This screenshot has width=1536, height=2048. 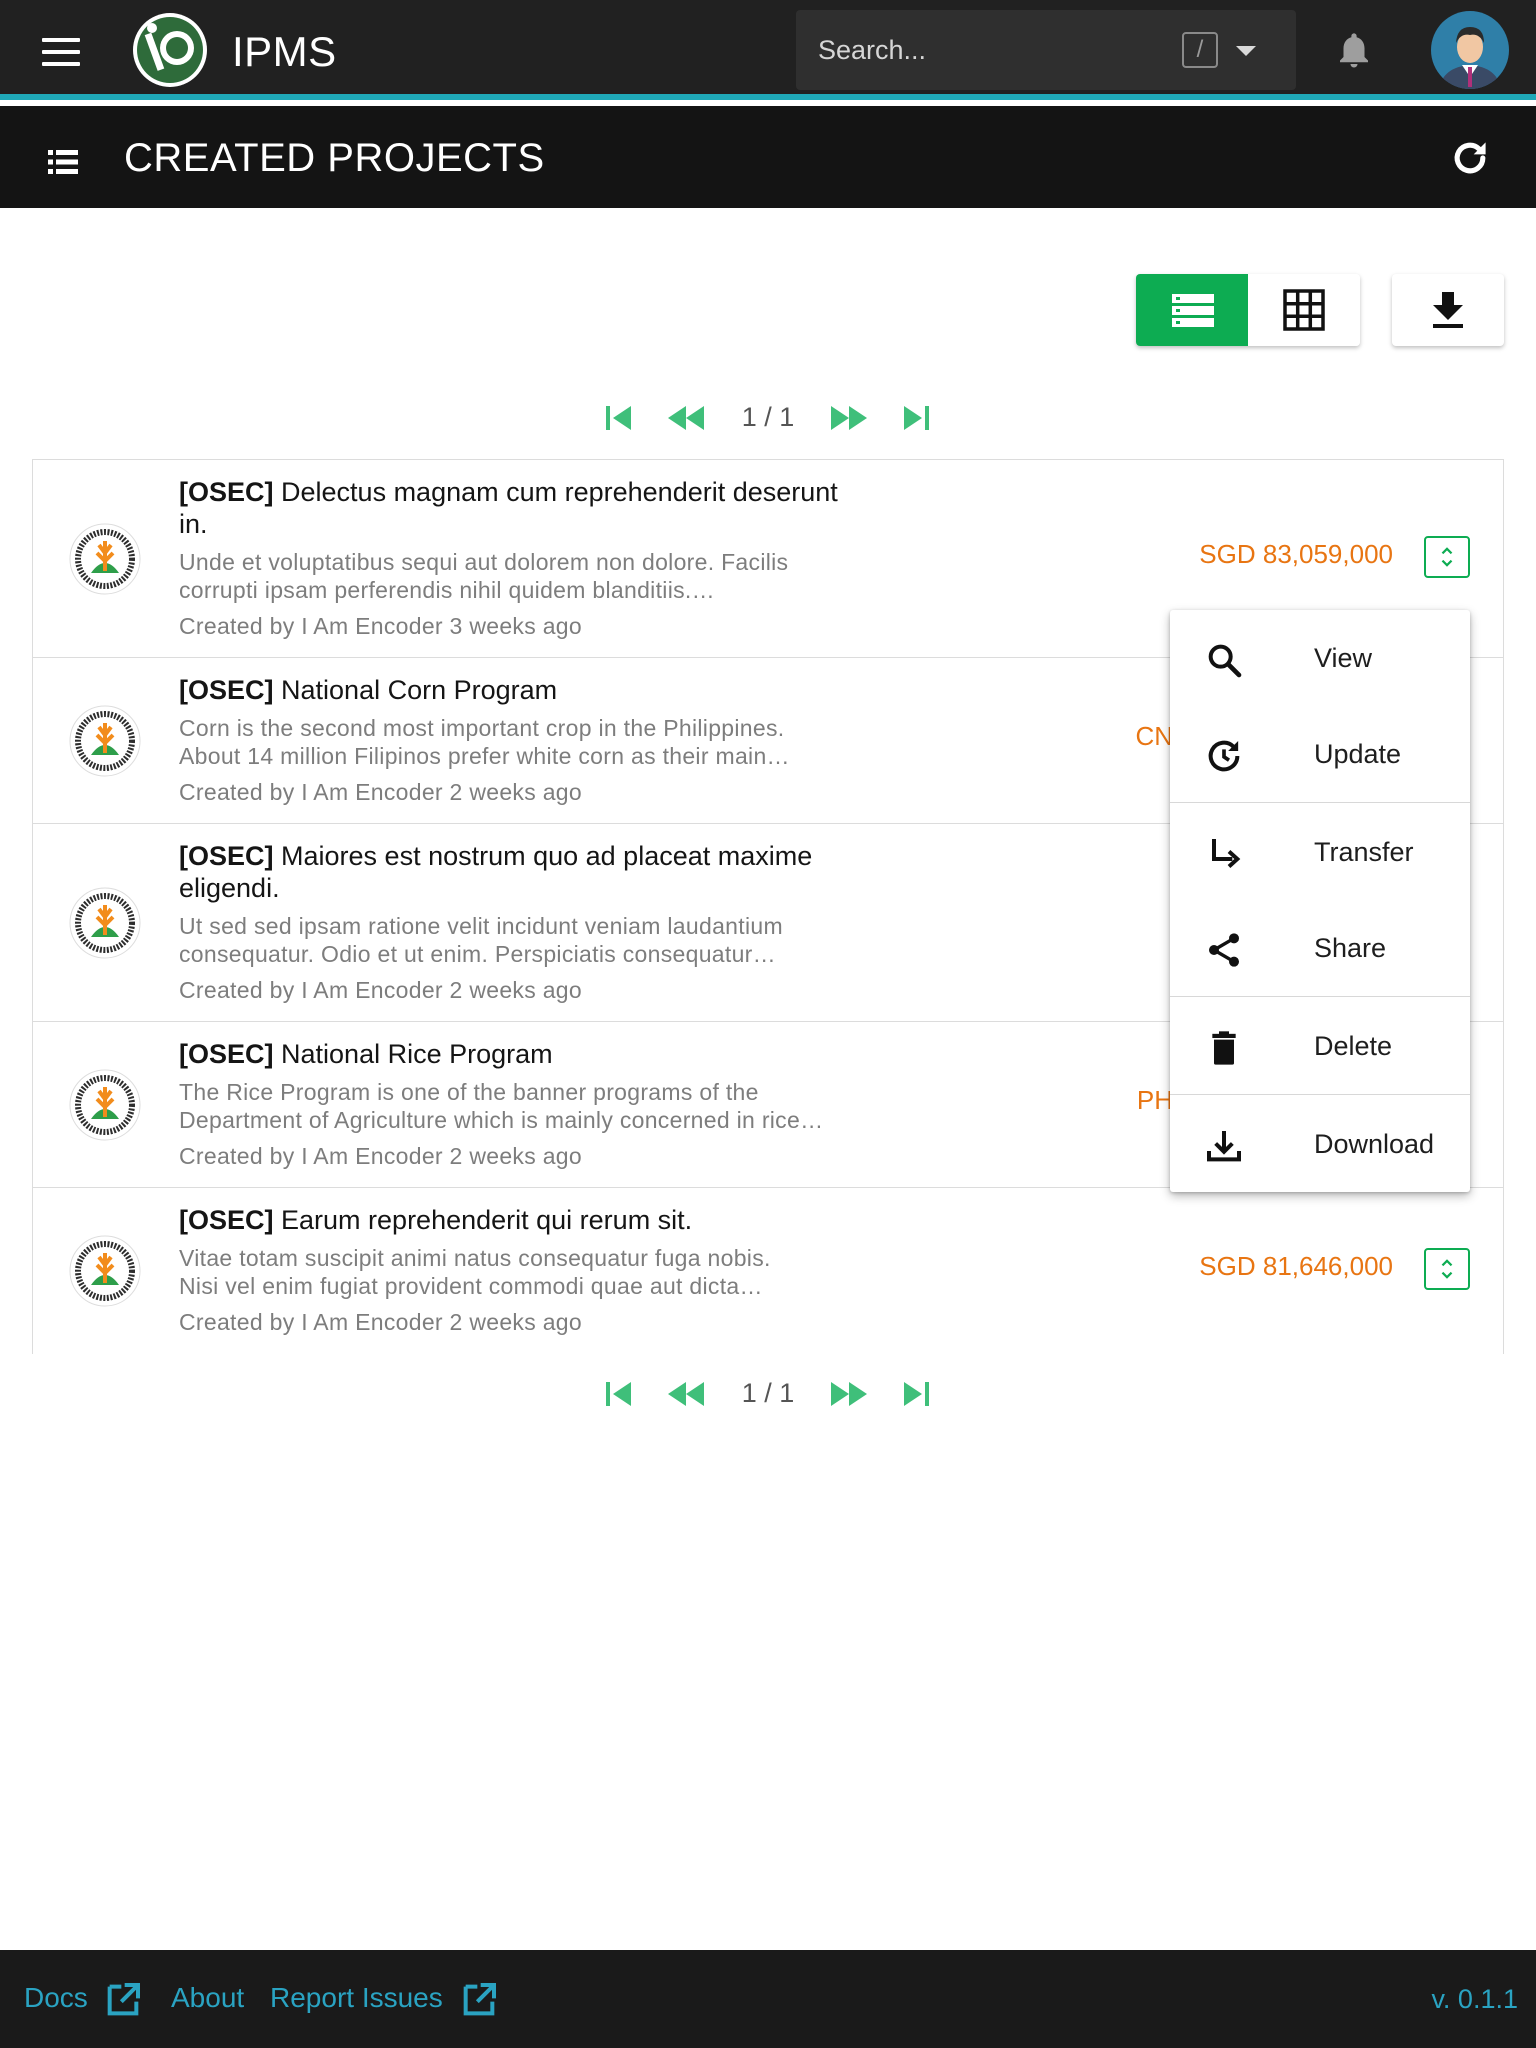 I want to click on project-title-line2: eligendi., so click(x=229, y=888).